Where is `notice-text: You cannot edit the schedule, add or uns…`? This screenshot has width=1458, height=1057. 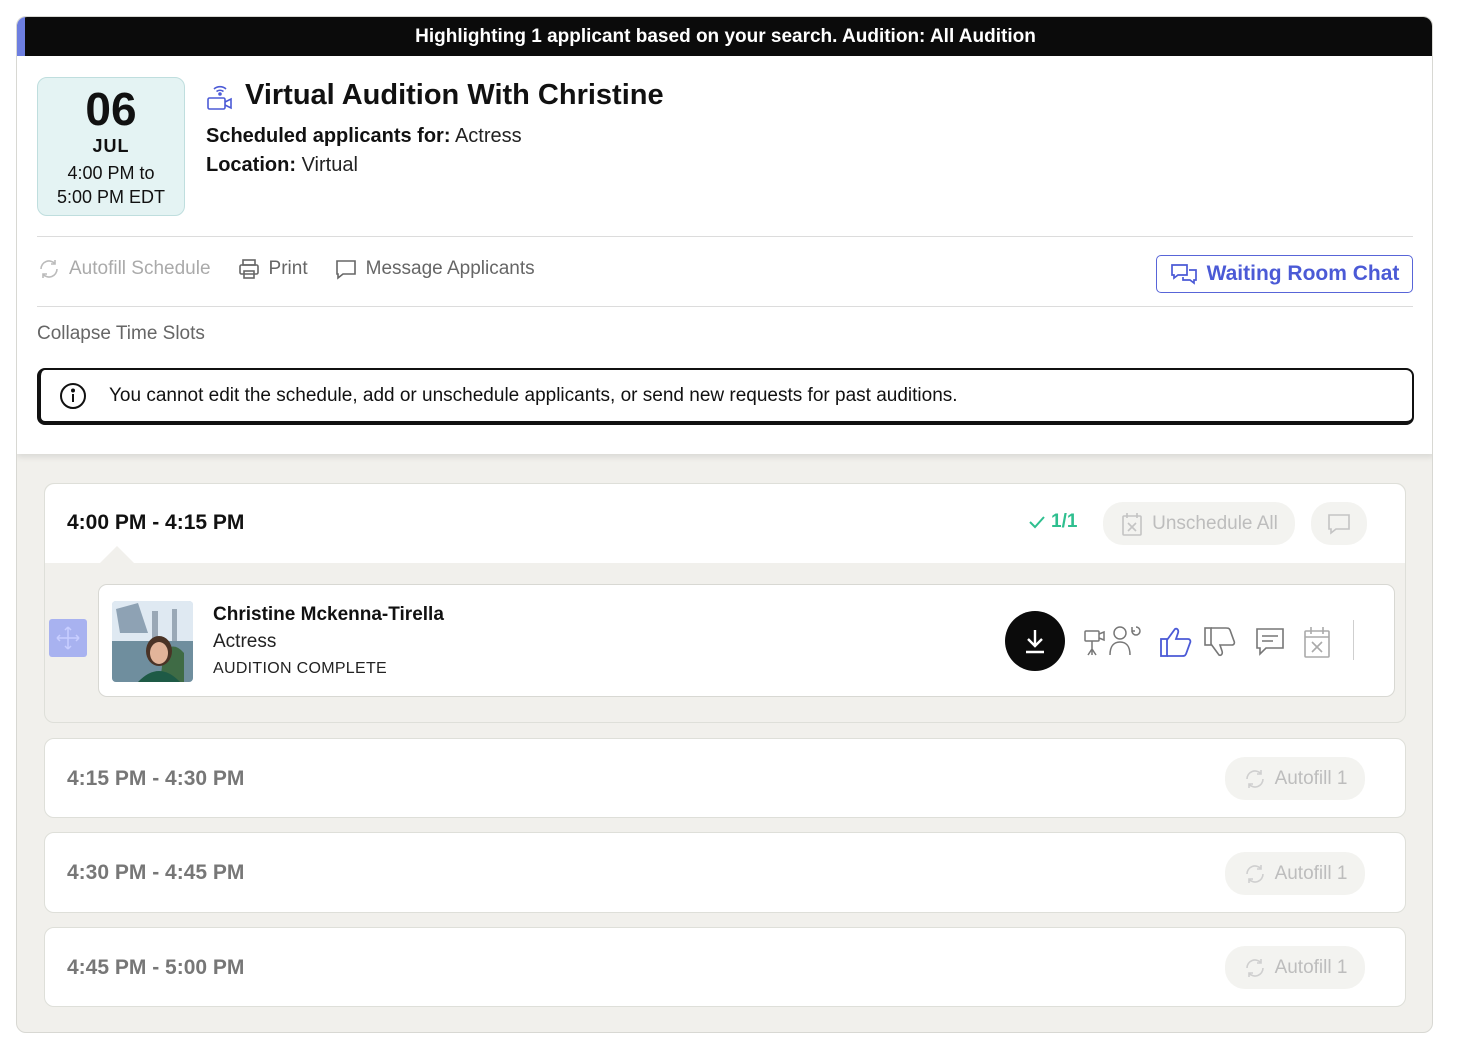 notice-text: You cannot edit the schedule, add or uns… is located at coordinates (533, 395).